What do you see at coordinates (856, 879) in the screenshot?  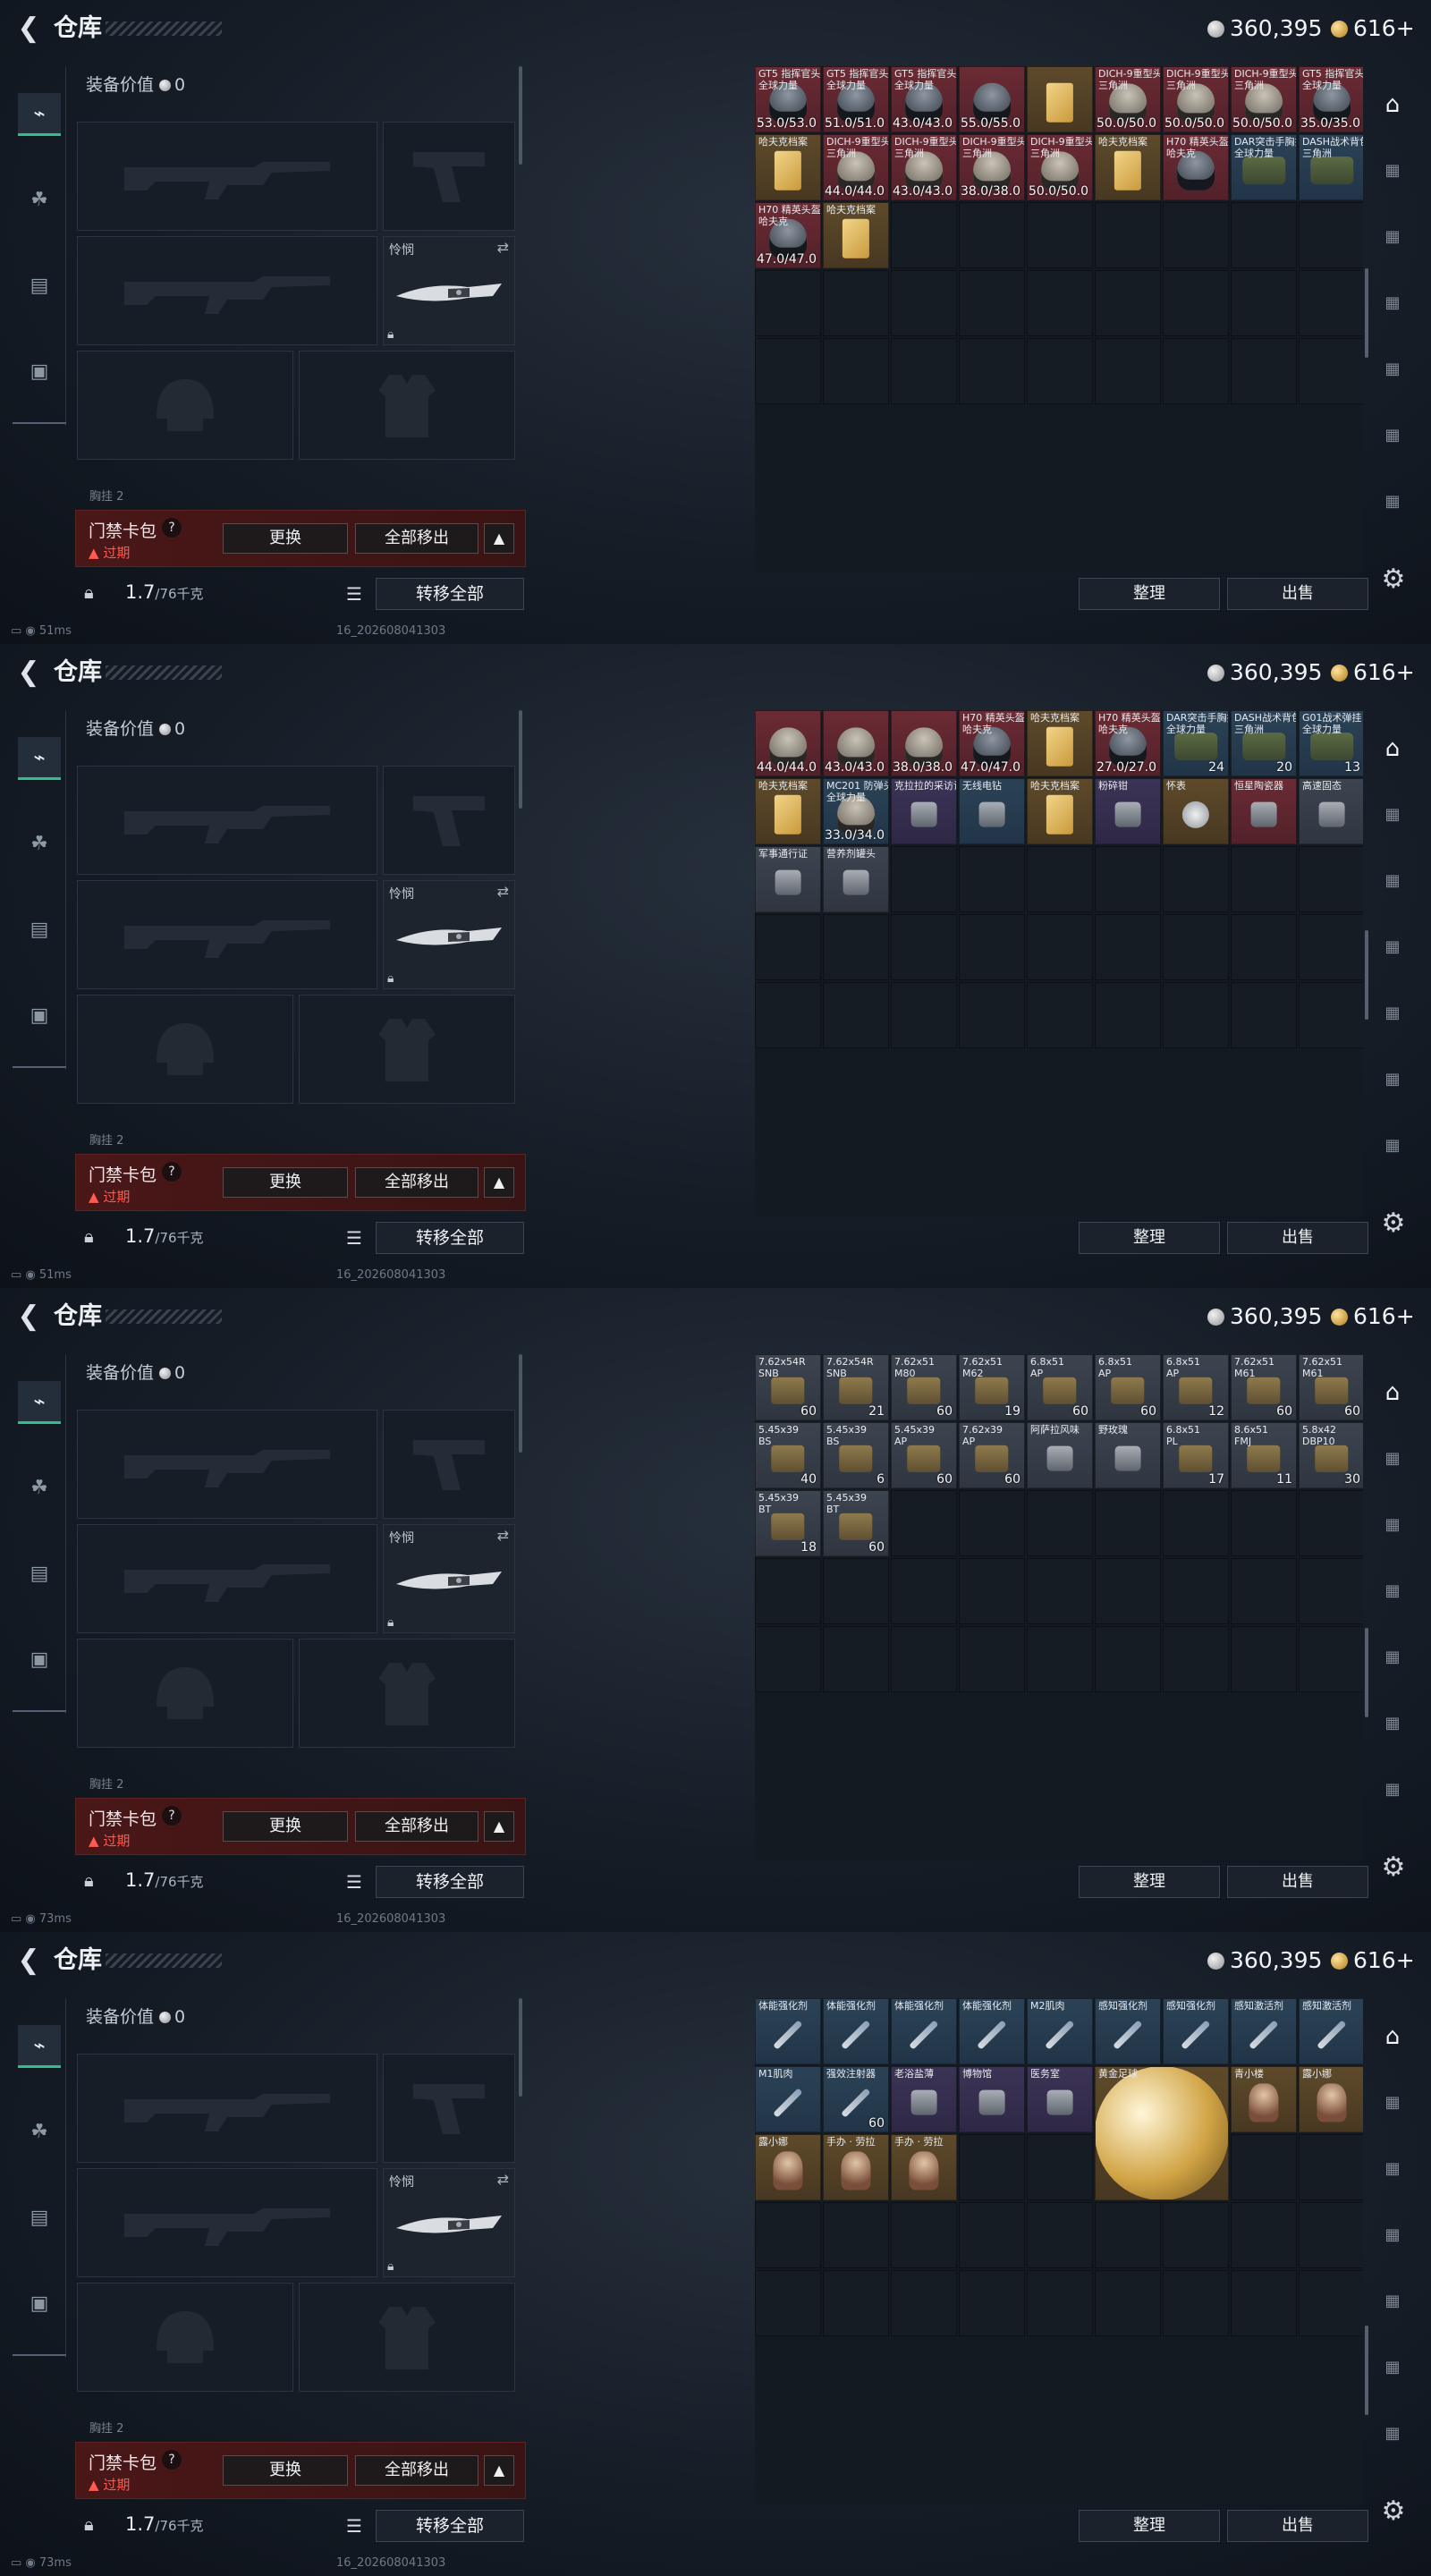 I see `inventory-item: 营养剂罐头` at bounding box center [856, 879].